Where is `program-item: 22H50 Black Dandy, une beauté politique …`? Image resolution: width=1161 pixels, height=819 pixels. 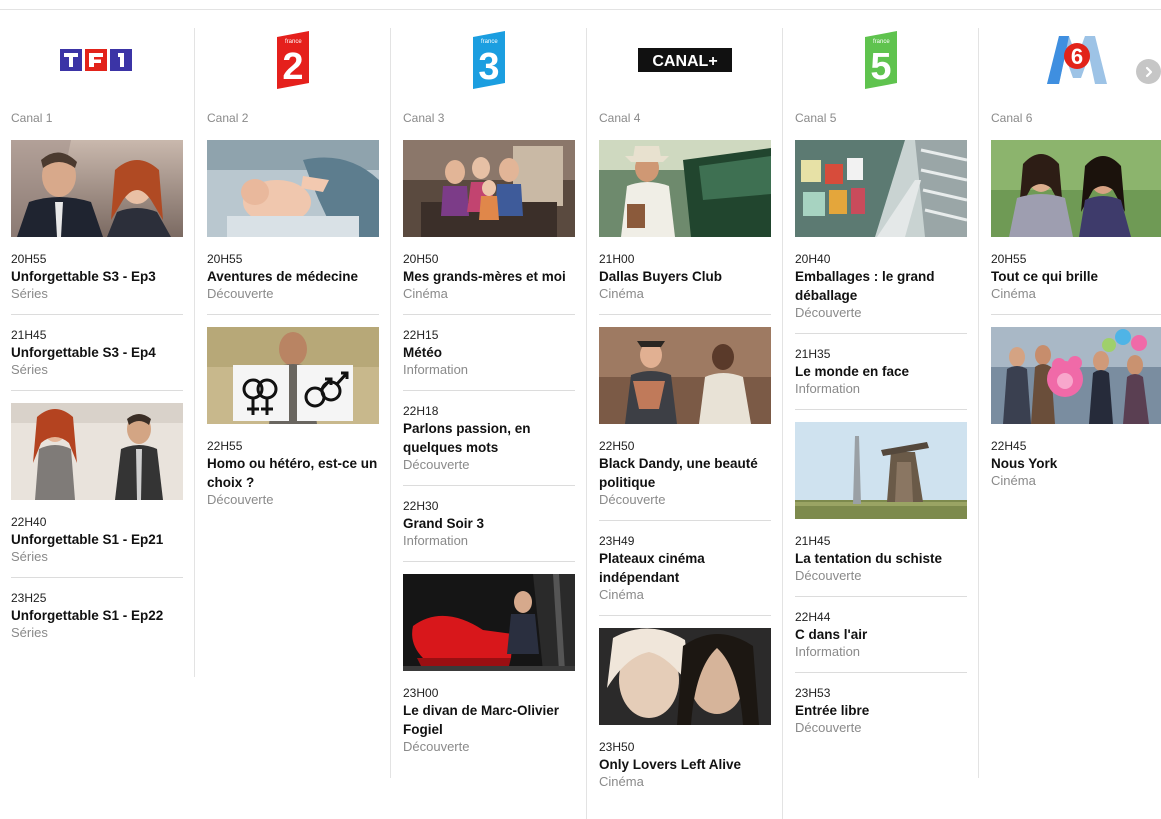
program-item: 22H50 Black Dandy, une beauté politique … is located at coordinates (685, 479).